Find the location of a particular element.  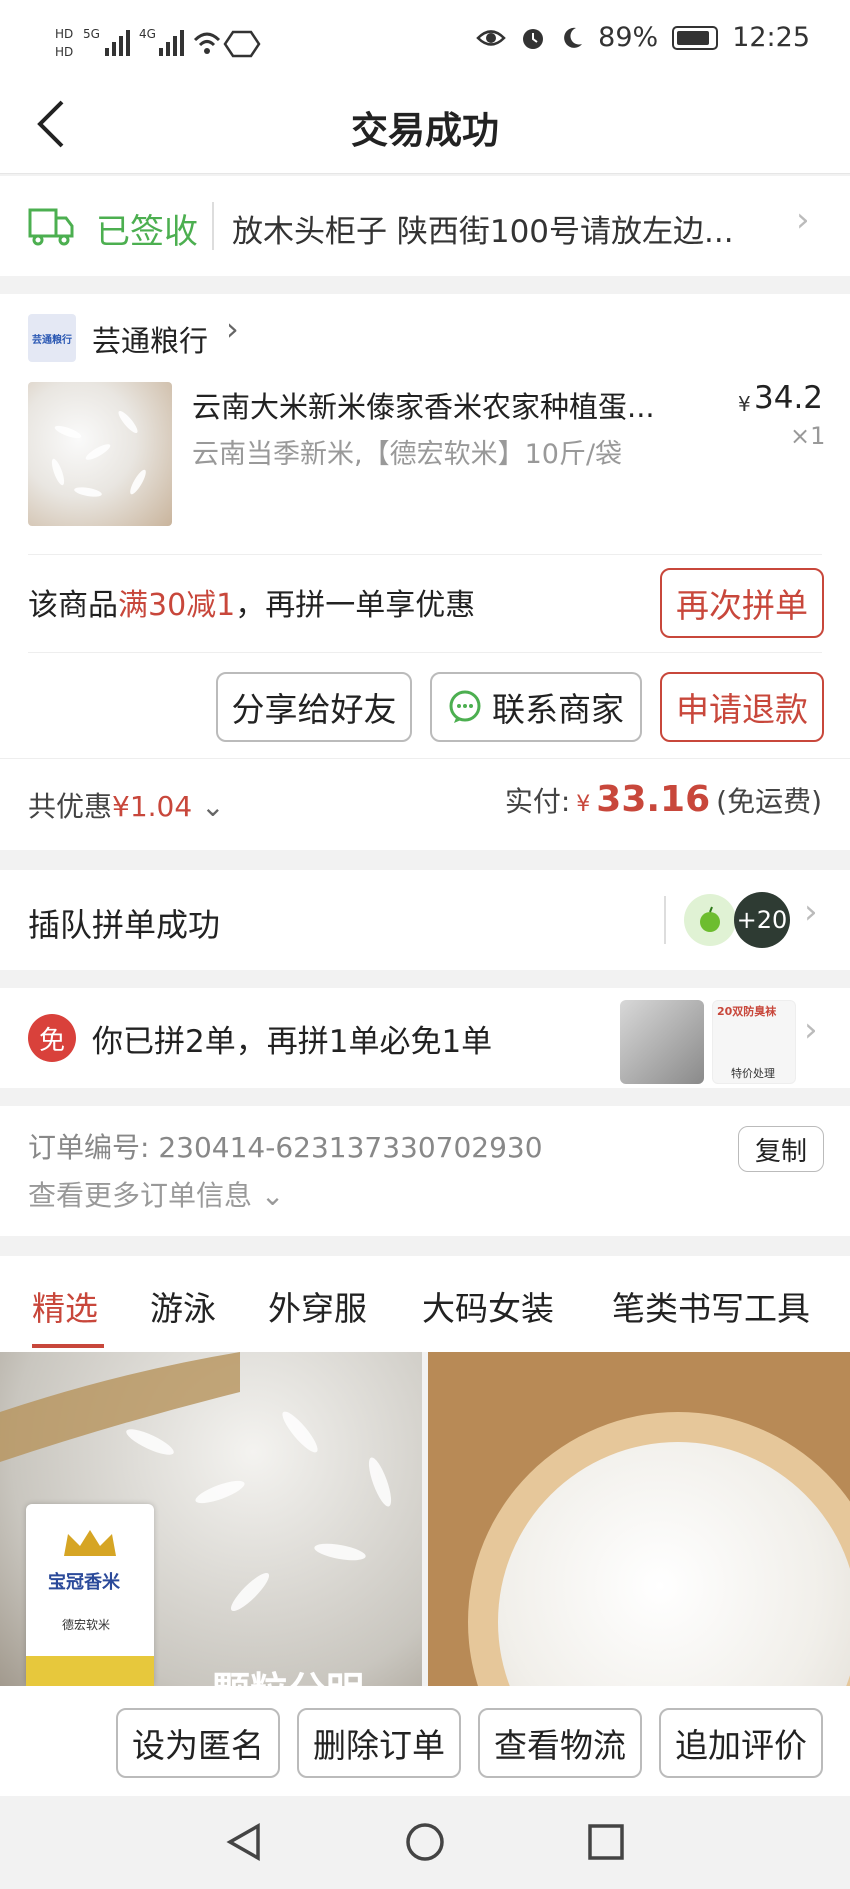

apple-icon is located at coordinates (710, 919).